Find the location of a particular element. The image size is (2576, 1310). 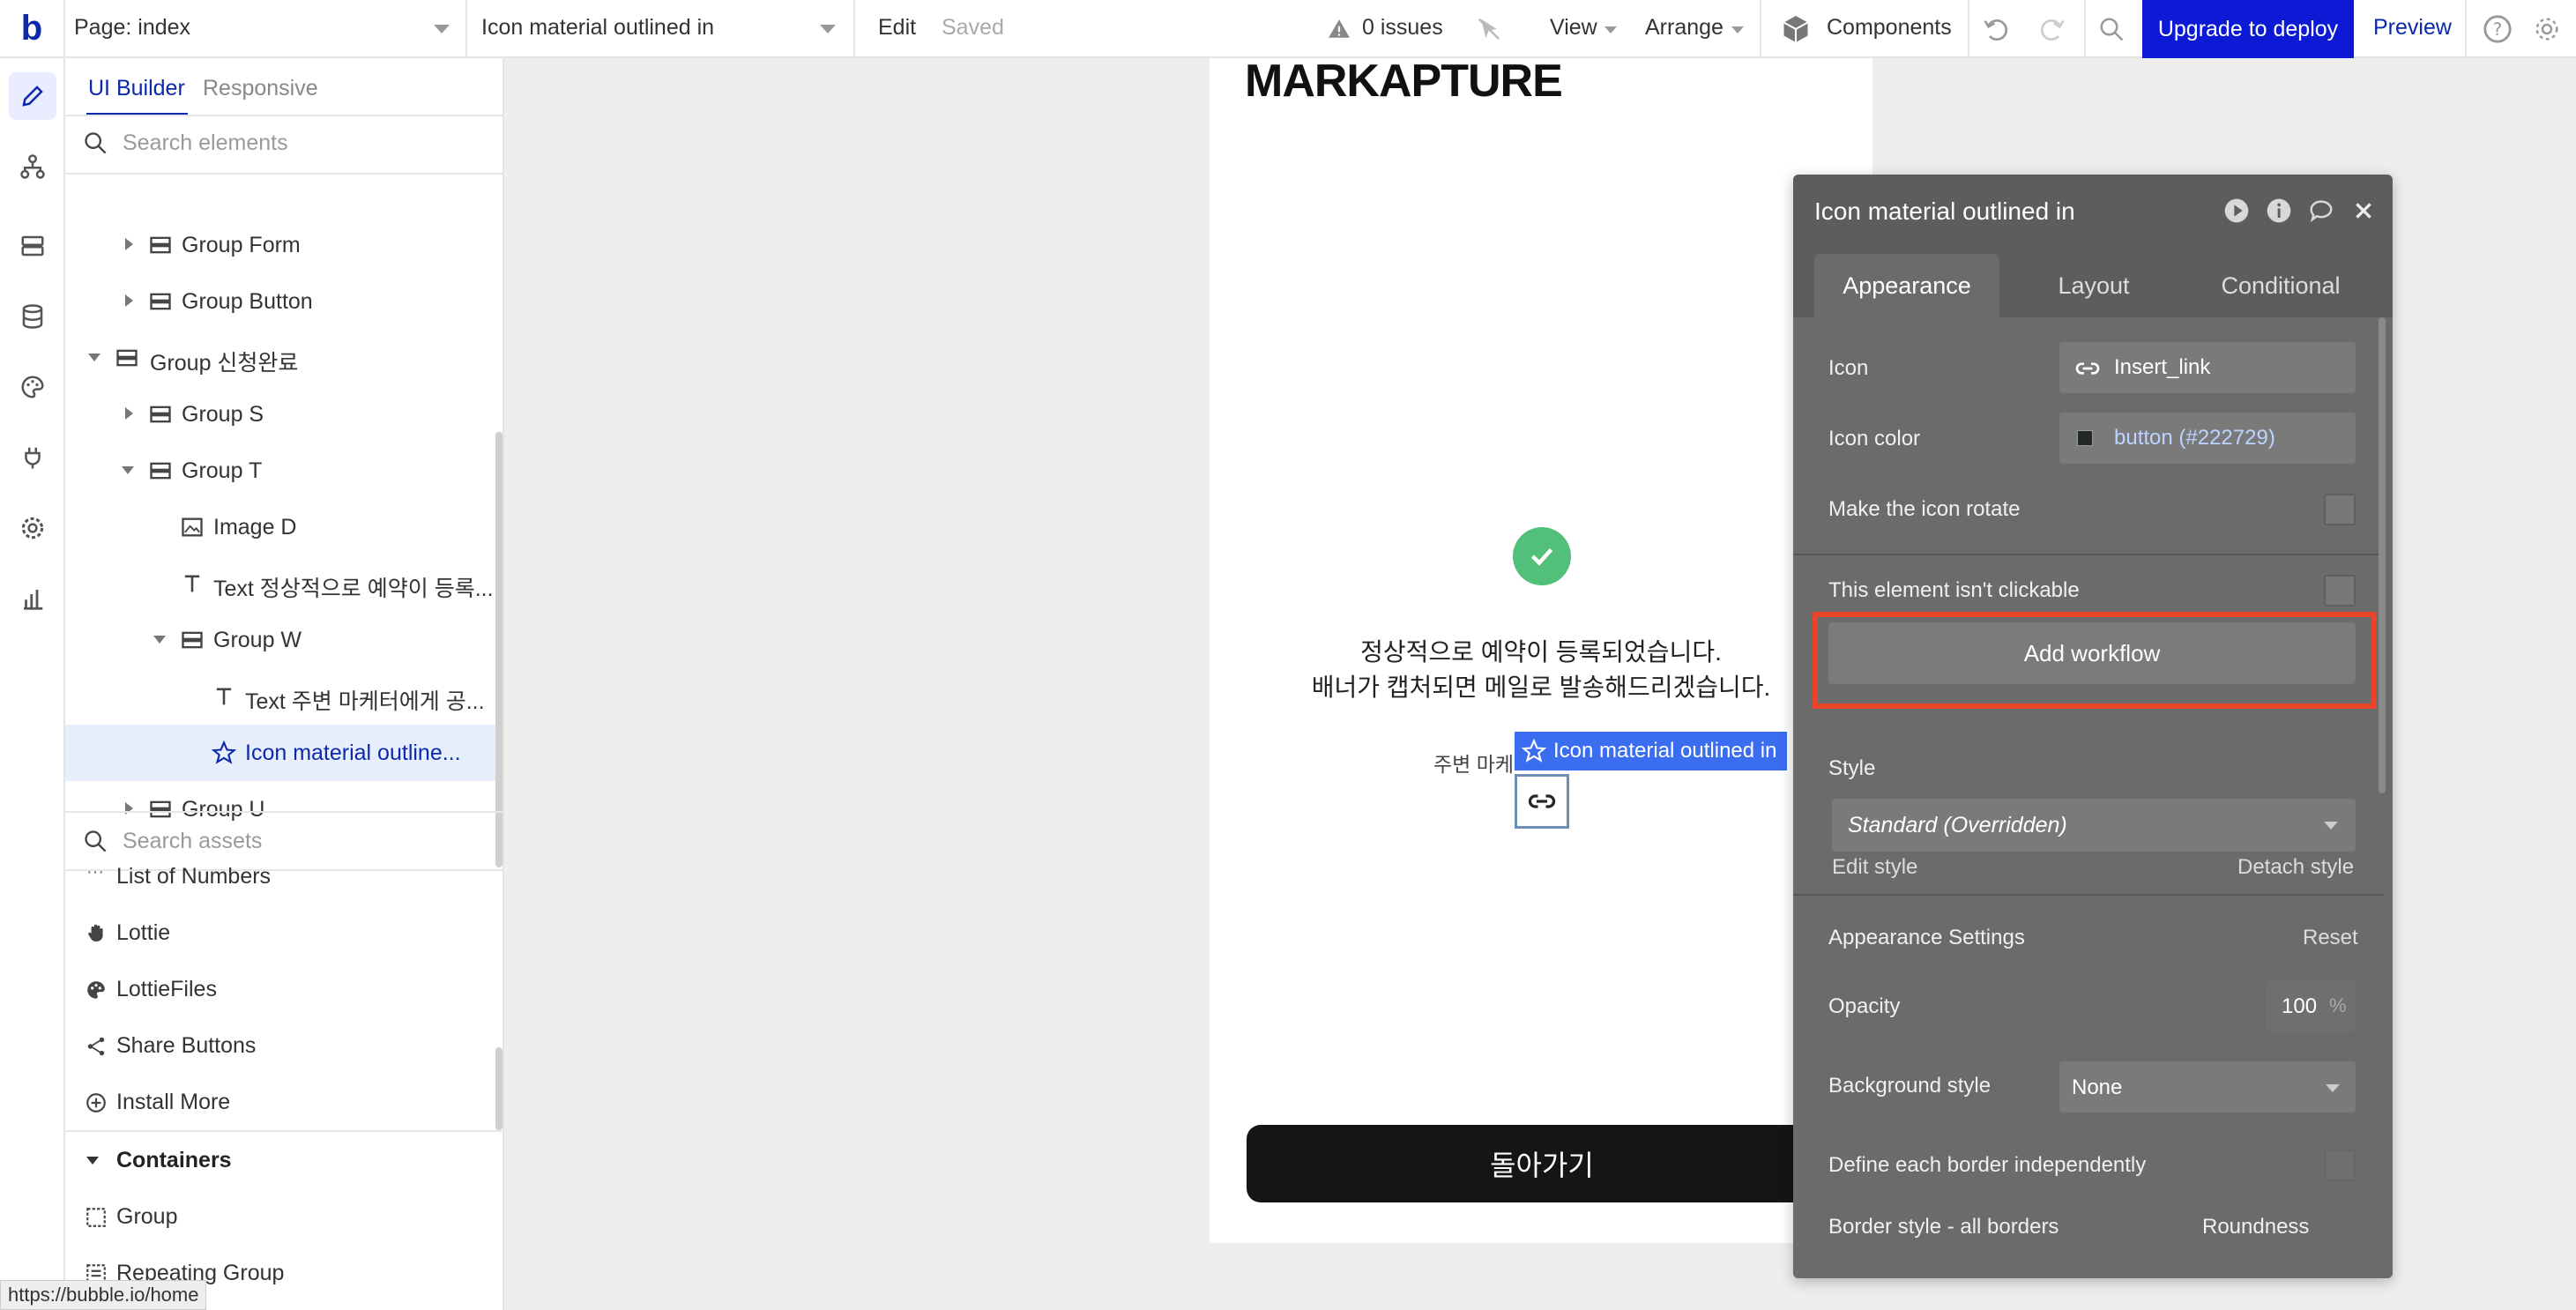

asset-lottie: Lottie is located at coordinates (281, 932).